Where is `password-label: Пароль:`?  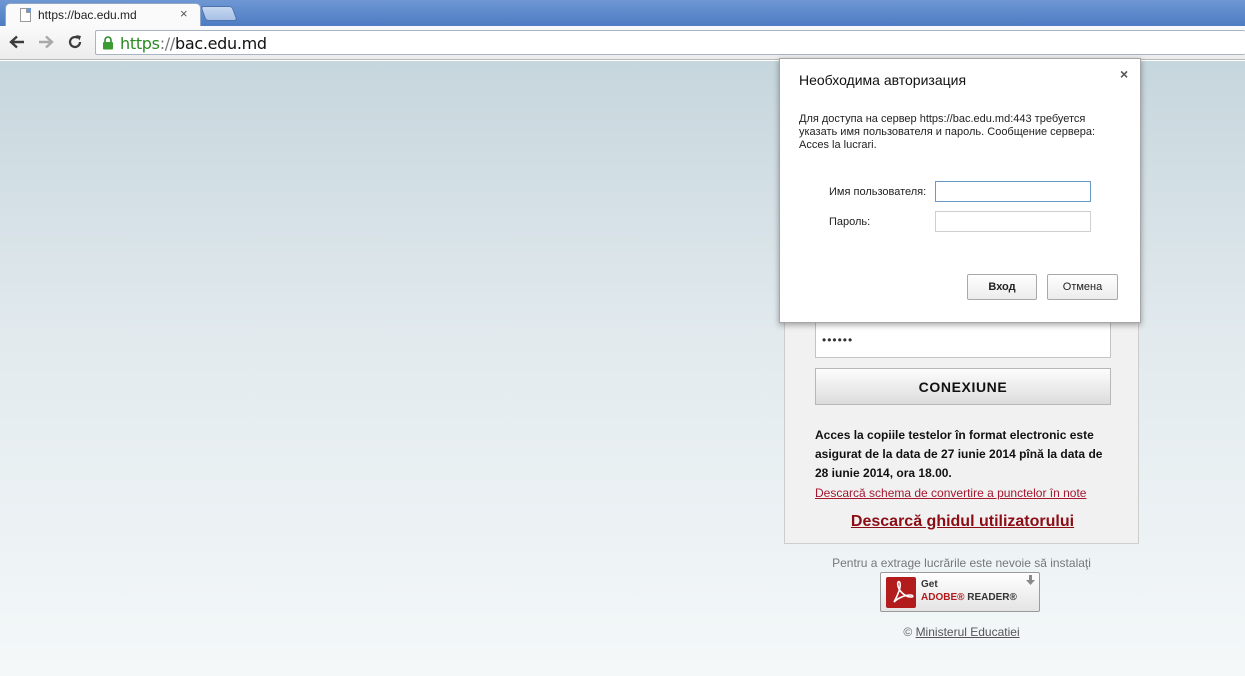
password-label: Пароль: is located at coordinates (850, 222).